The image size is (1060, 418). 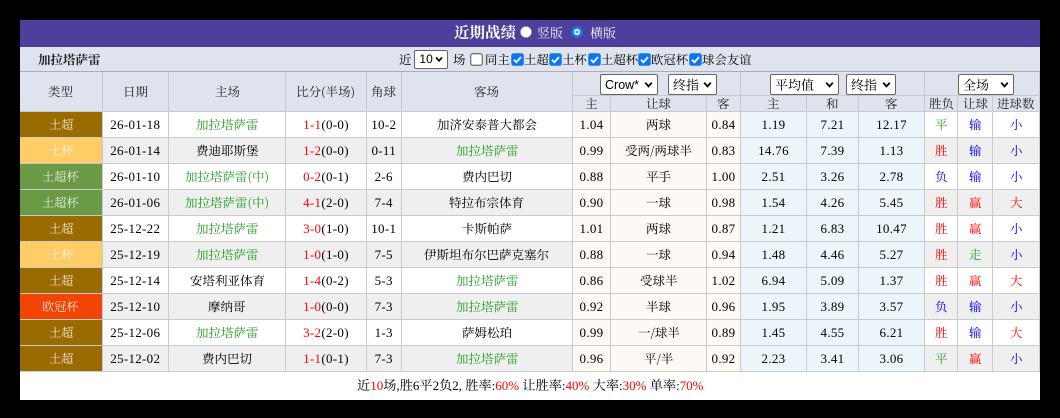 I want to click on svg-text: 30%, so click(x=634, y=385).